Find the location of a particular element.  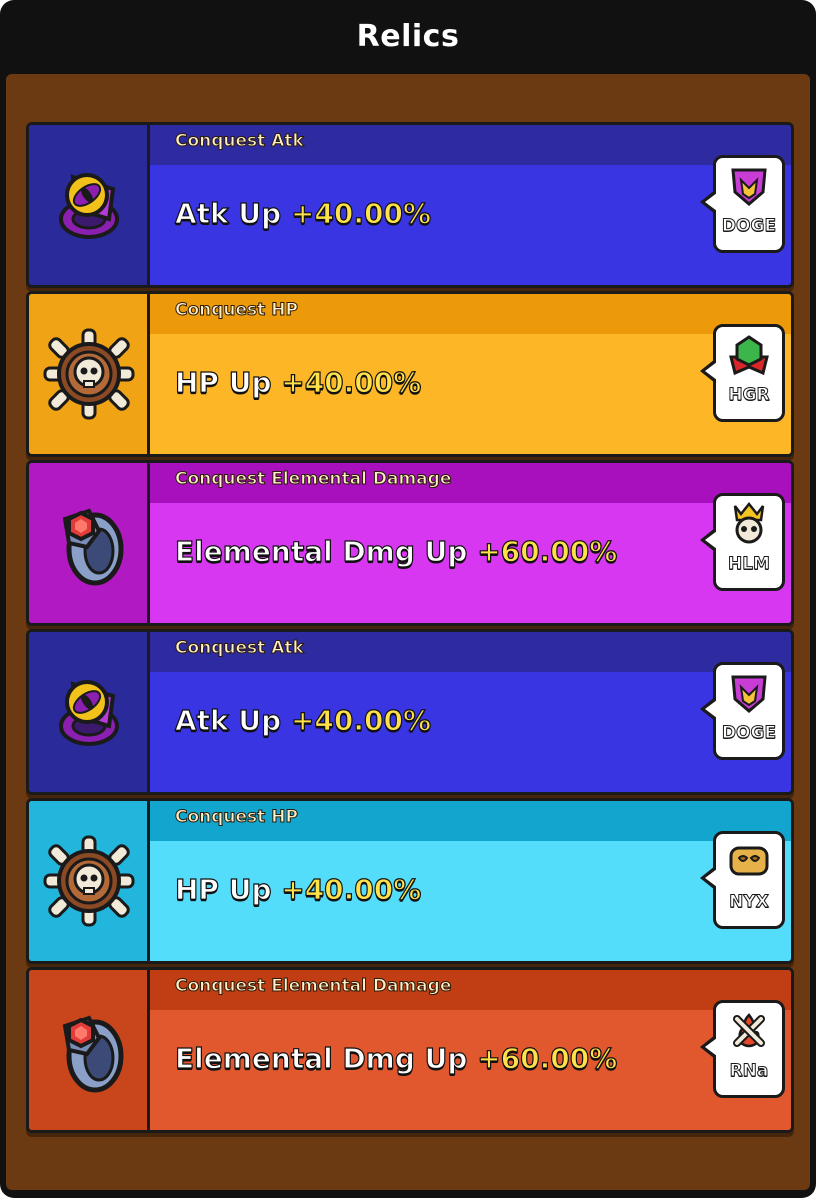

crowned-skull-emblem-icon is located at coordinates (749, 523).